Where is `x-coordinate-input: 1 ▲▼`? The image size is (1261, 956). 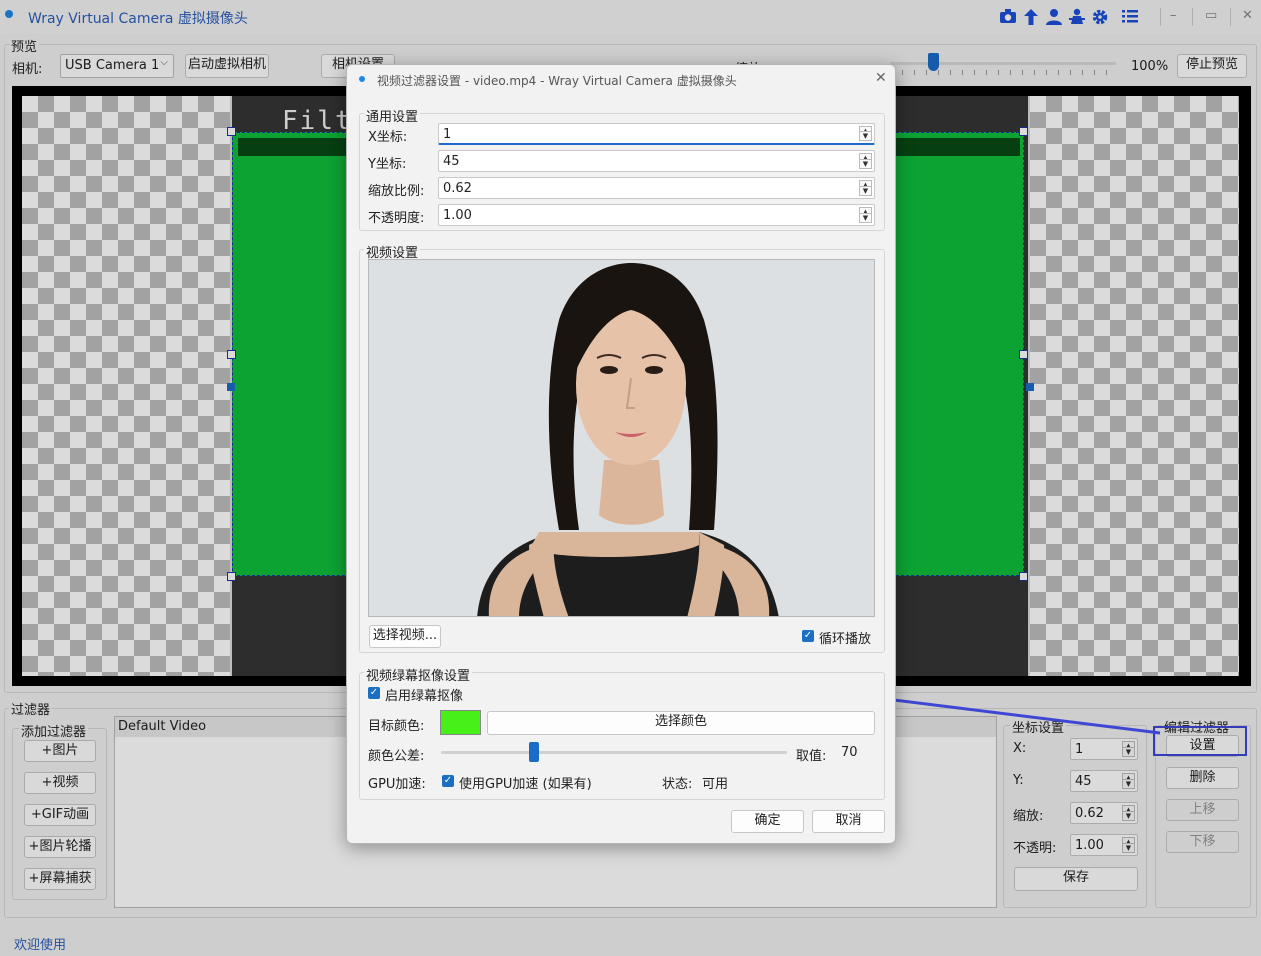 x-coordinate-input: 1 ▲▼ is located at coordinates (656, 134).